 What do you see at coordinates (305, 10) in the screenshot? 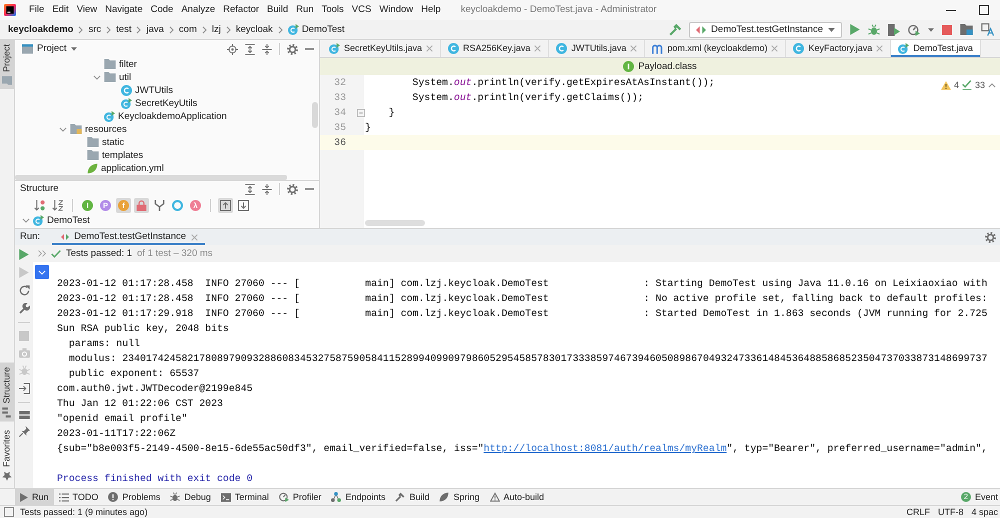
I see `menu-item: Run` at bounding box center [305, 10].